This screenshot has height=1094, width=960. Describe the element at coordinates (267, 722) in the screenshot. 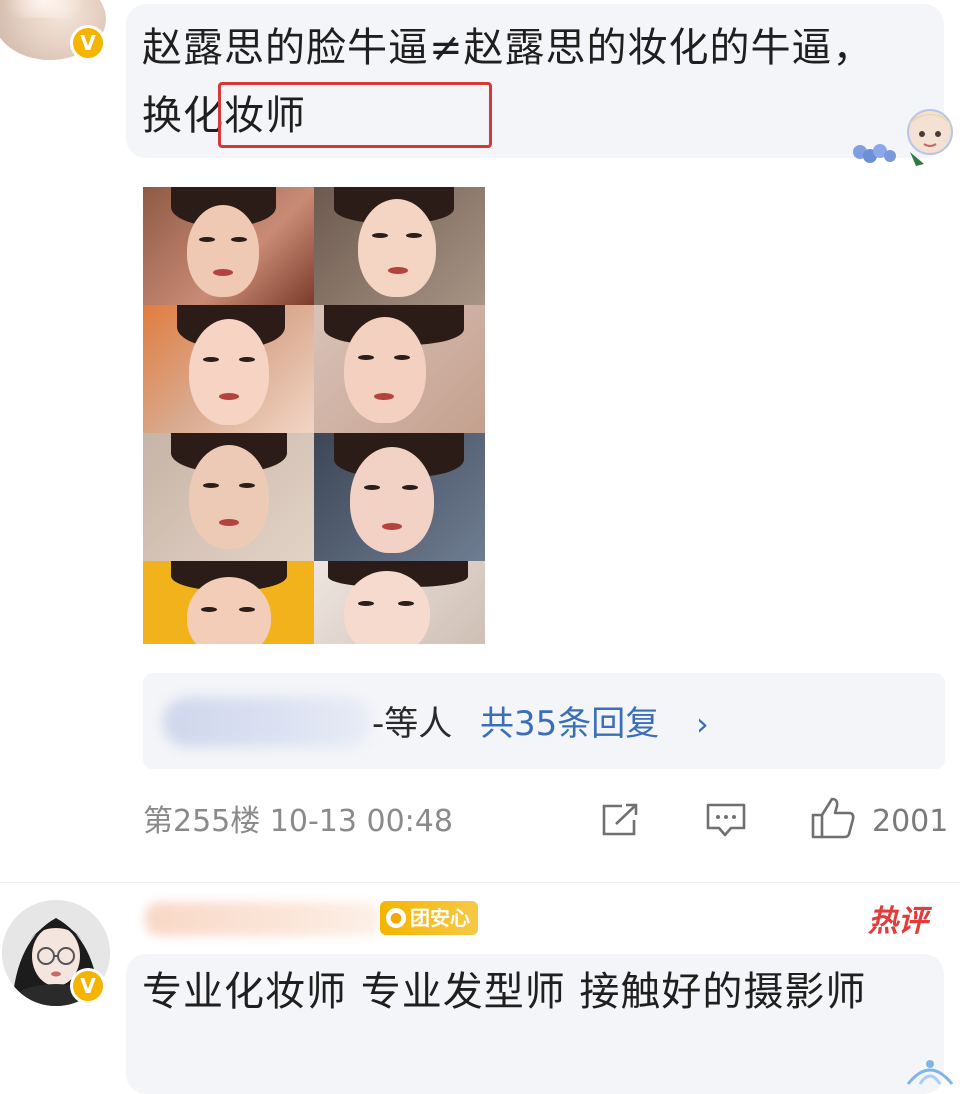

I see `reply-usernames-blurred` at that location.